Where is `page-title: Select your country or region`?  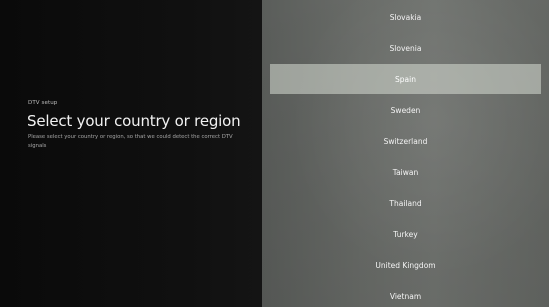 page-title: Select your country or region is located at coordinates (134, 121).